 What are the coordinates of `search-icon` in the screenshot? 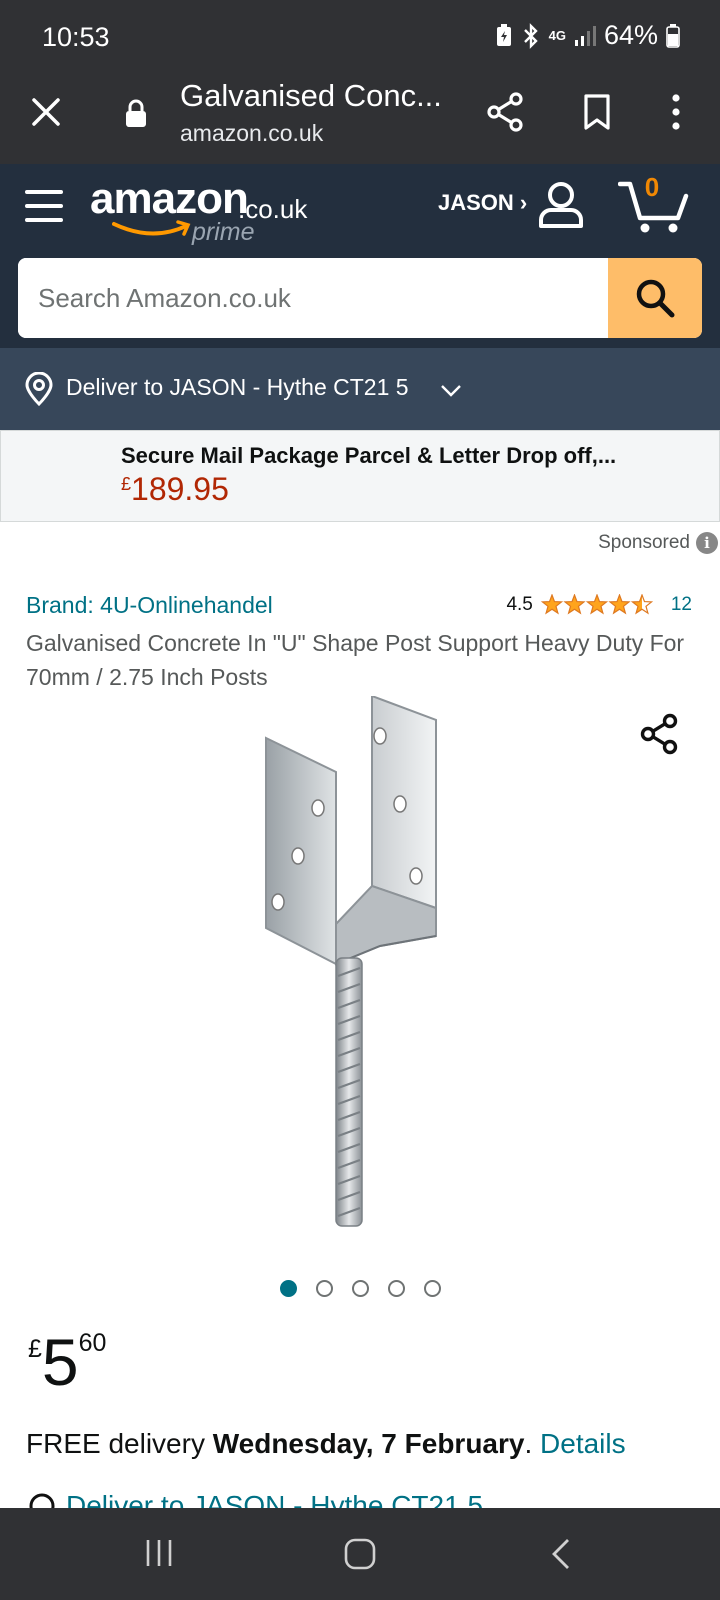 It's located at (655, 298).